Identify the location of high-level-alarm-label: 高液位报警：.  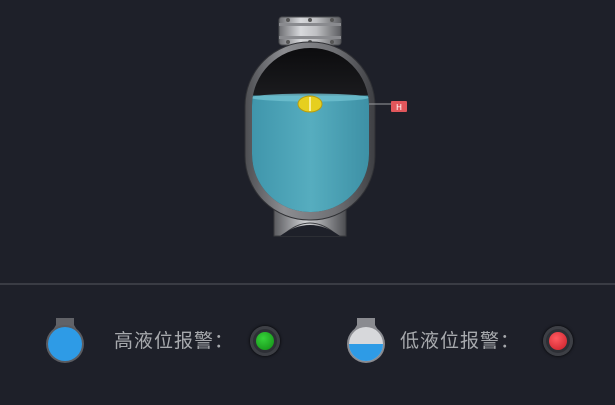
(174, 341).